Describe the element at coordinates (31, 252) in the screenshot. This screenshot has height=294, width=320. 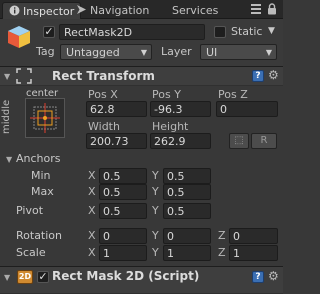
I see `scale-label: Scale` at that location.